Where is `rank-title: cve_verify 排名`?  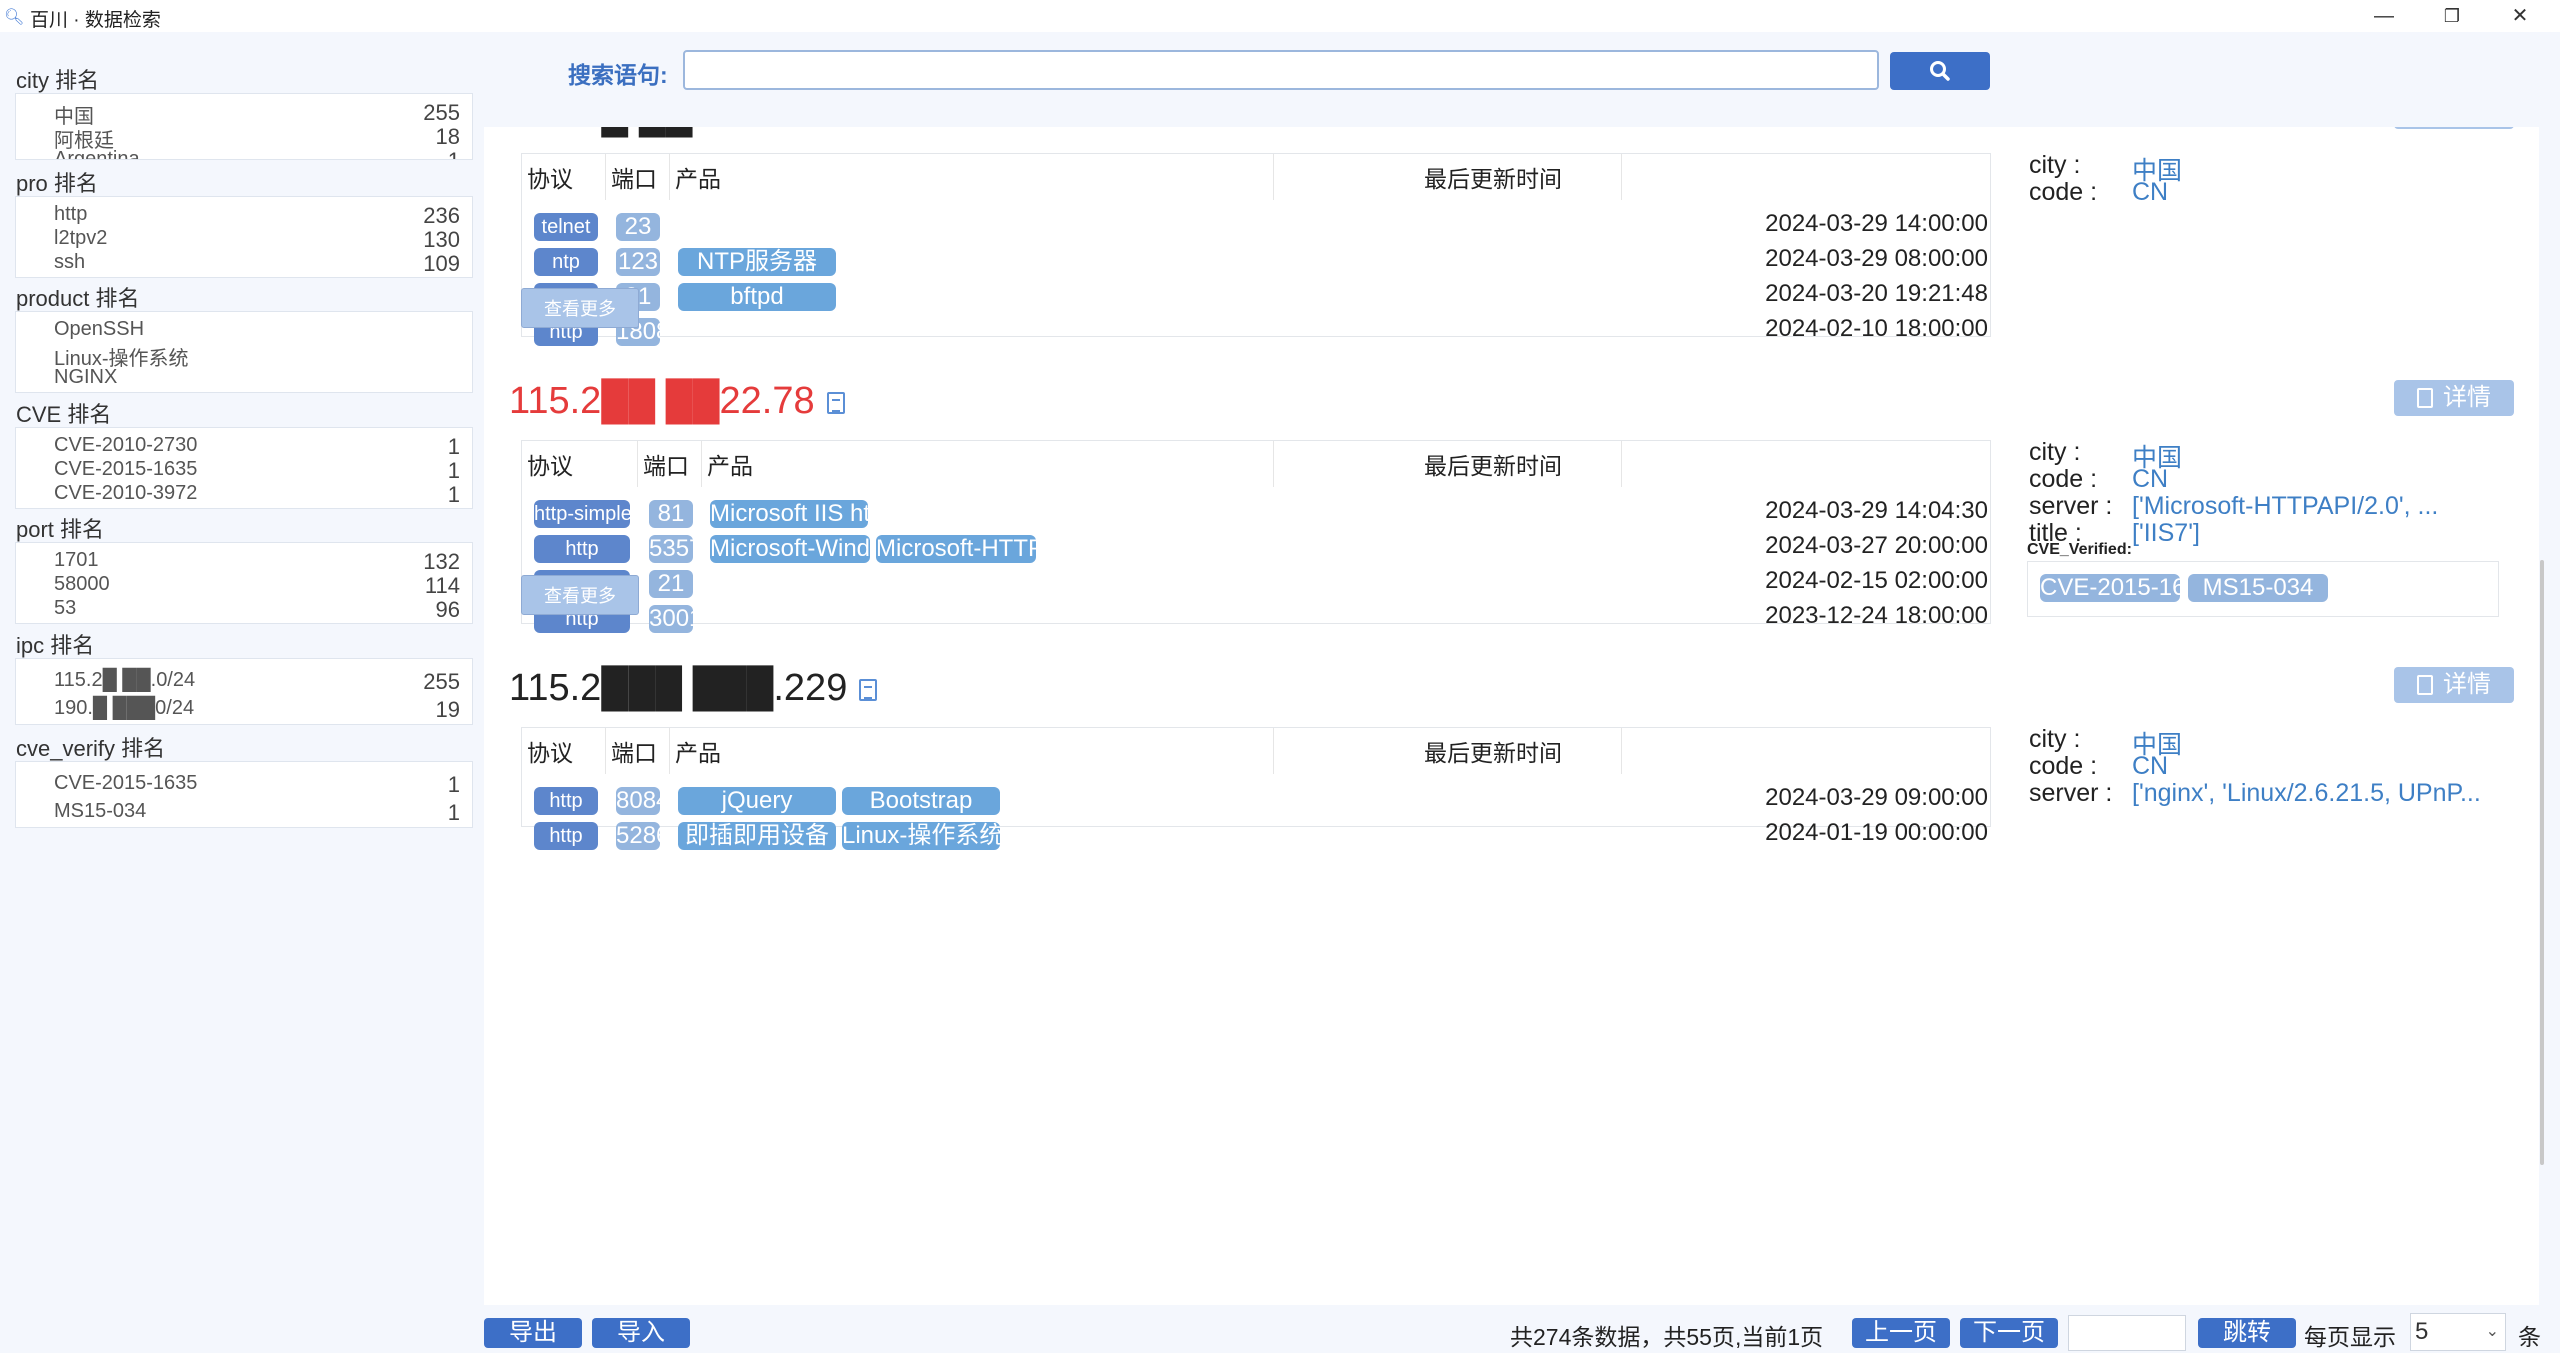
rank-title: cve_verify 排名 is located at coordinates (91, 748).